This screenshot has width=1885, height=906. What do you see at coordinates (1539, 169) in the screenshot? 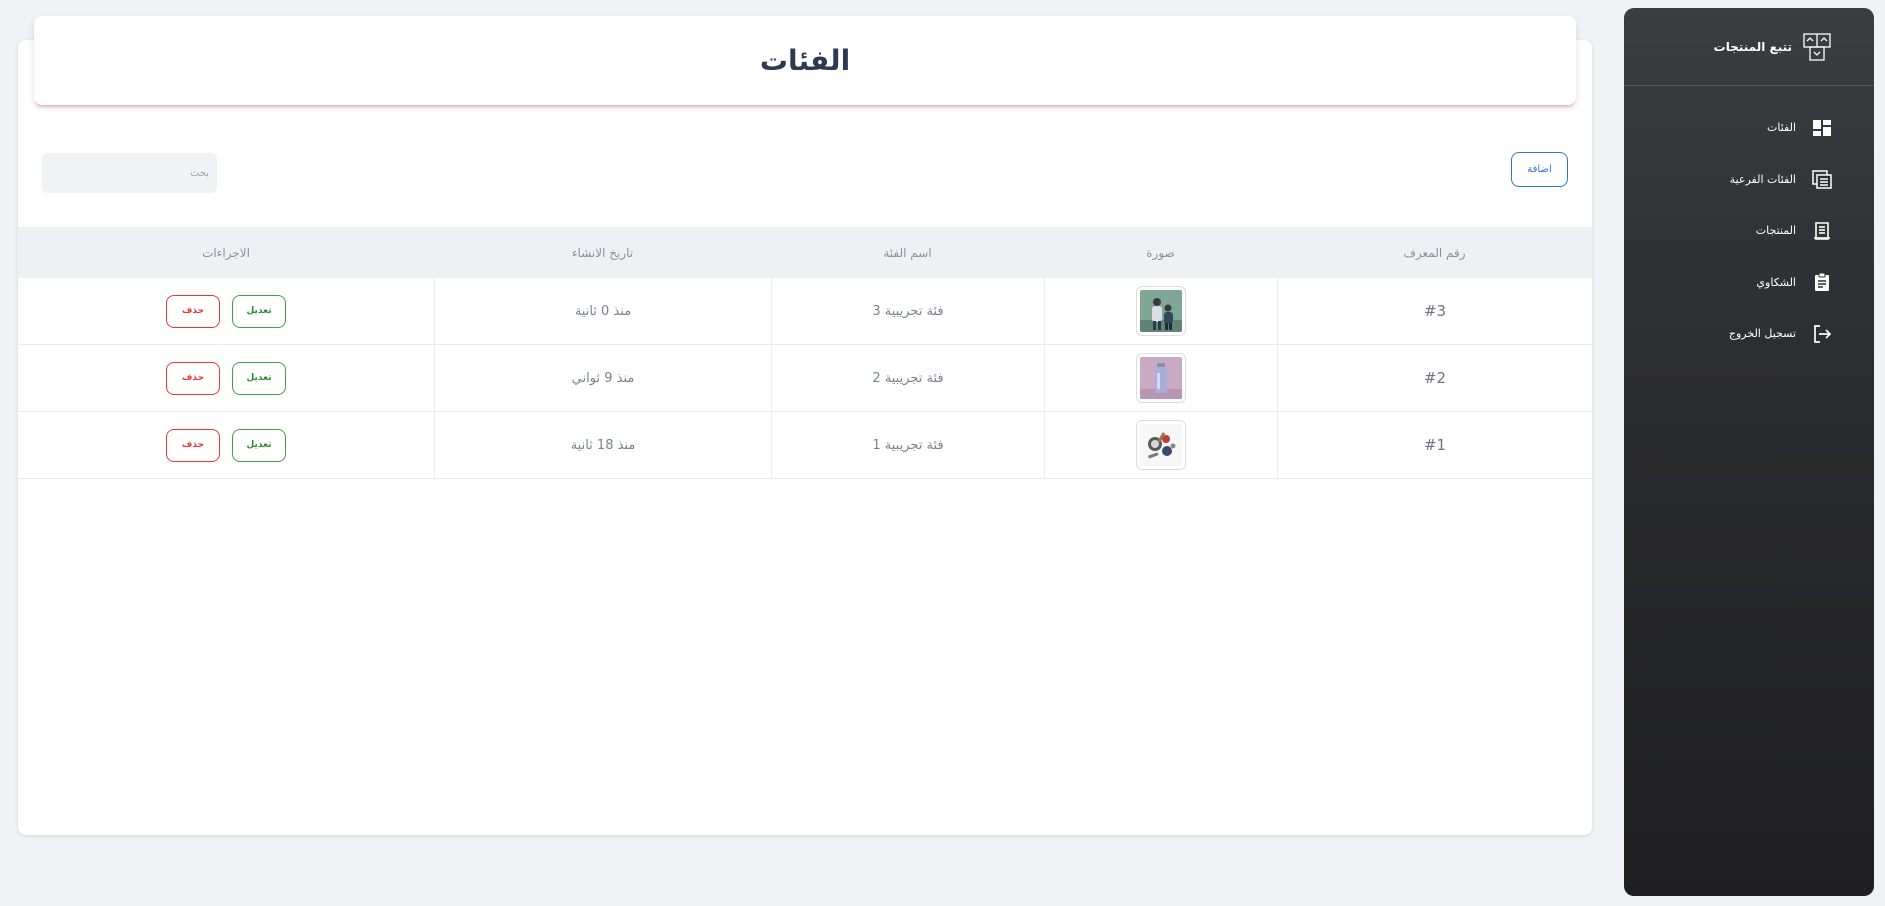
I see `add-button: اضافة` at bounding box center [1539, 169].